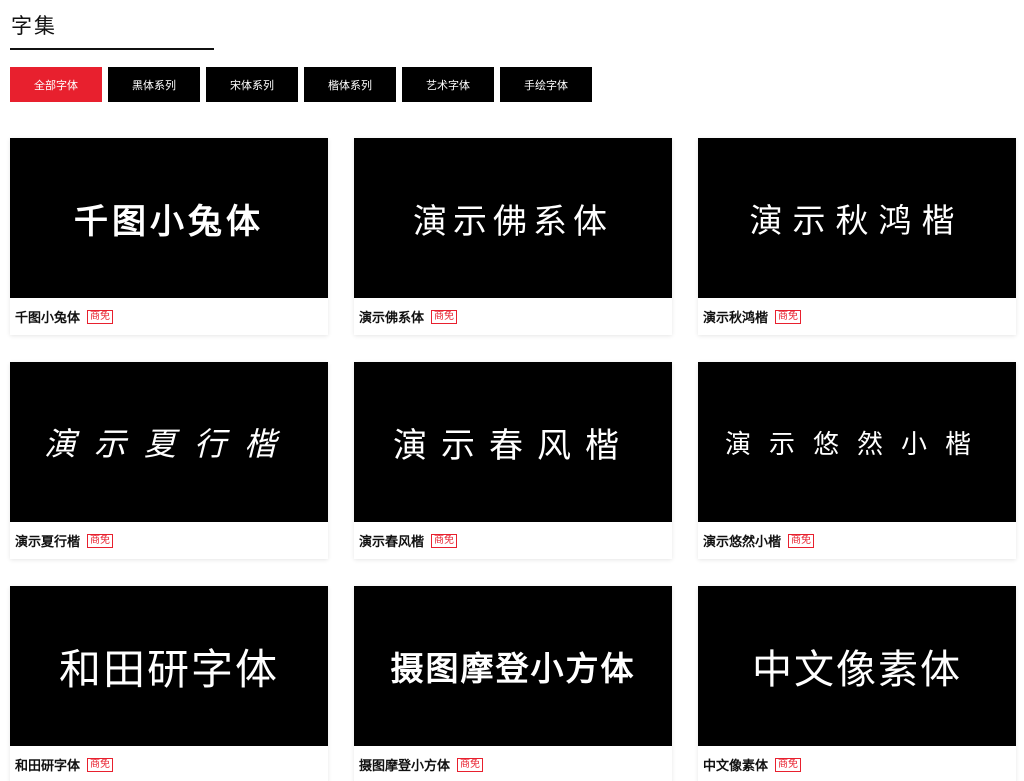 The height and width of the screenshot is (781, 1024). I want to click on font-card: 演示夏行楷 演示夏行楷 商免, so click(169, 460).